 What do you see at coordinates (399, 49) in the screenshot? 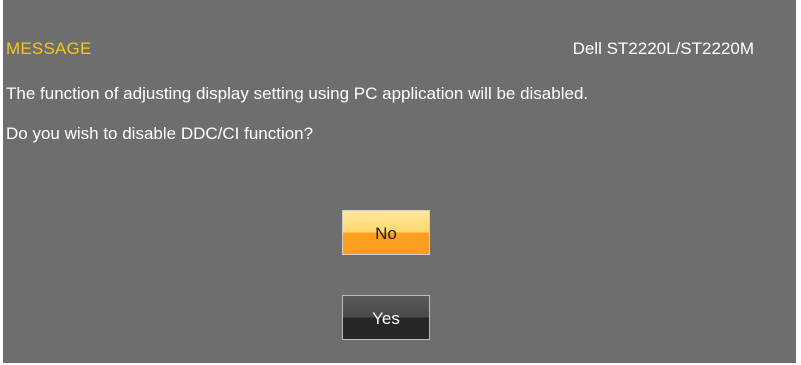
I see `osd-header: MESSAGE Dell ST2220L/ST2220M` at bounding box center [399, 49].